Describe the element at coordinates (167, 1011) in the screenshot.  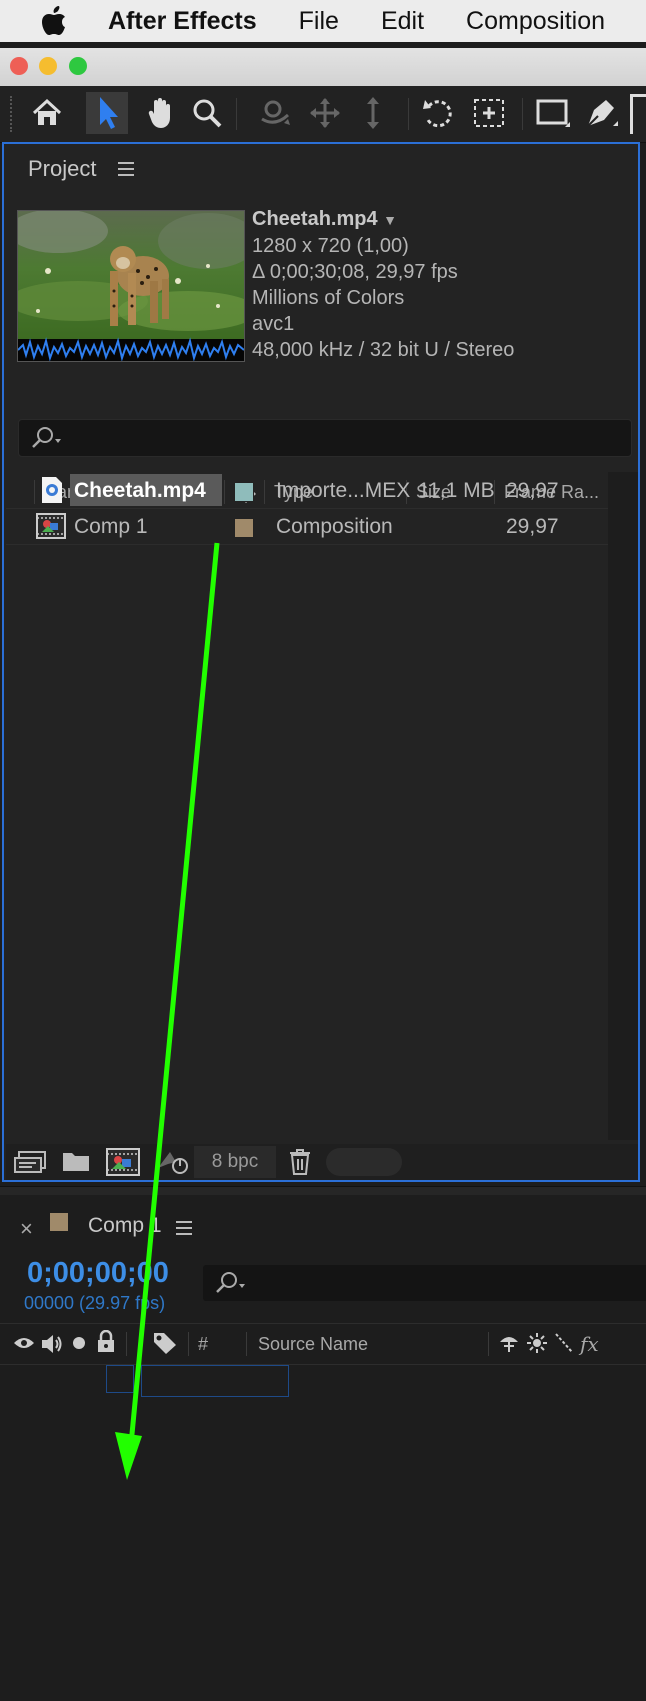
I see `drag-arrow-annotation` at that location.